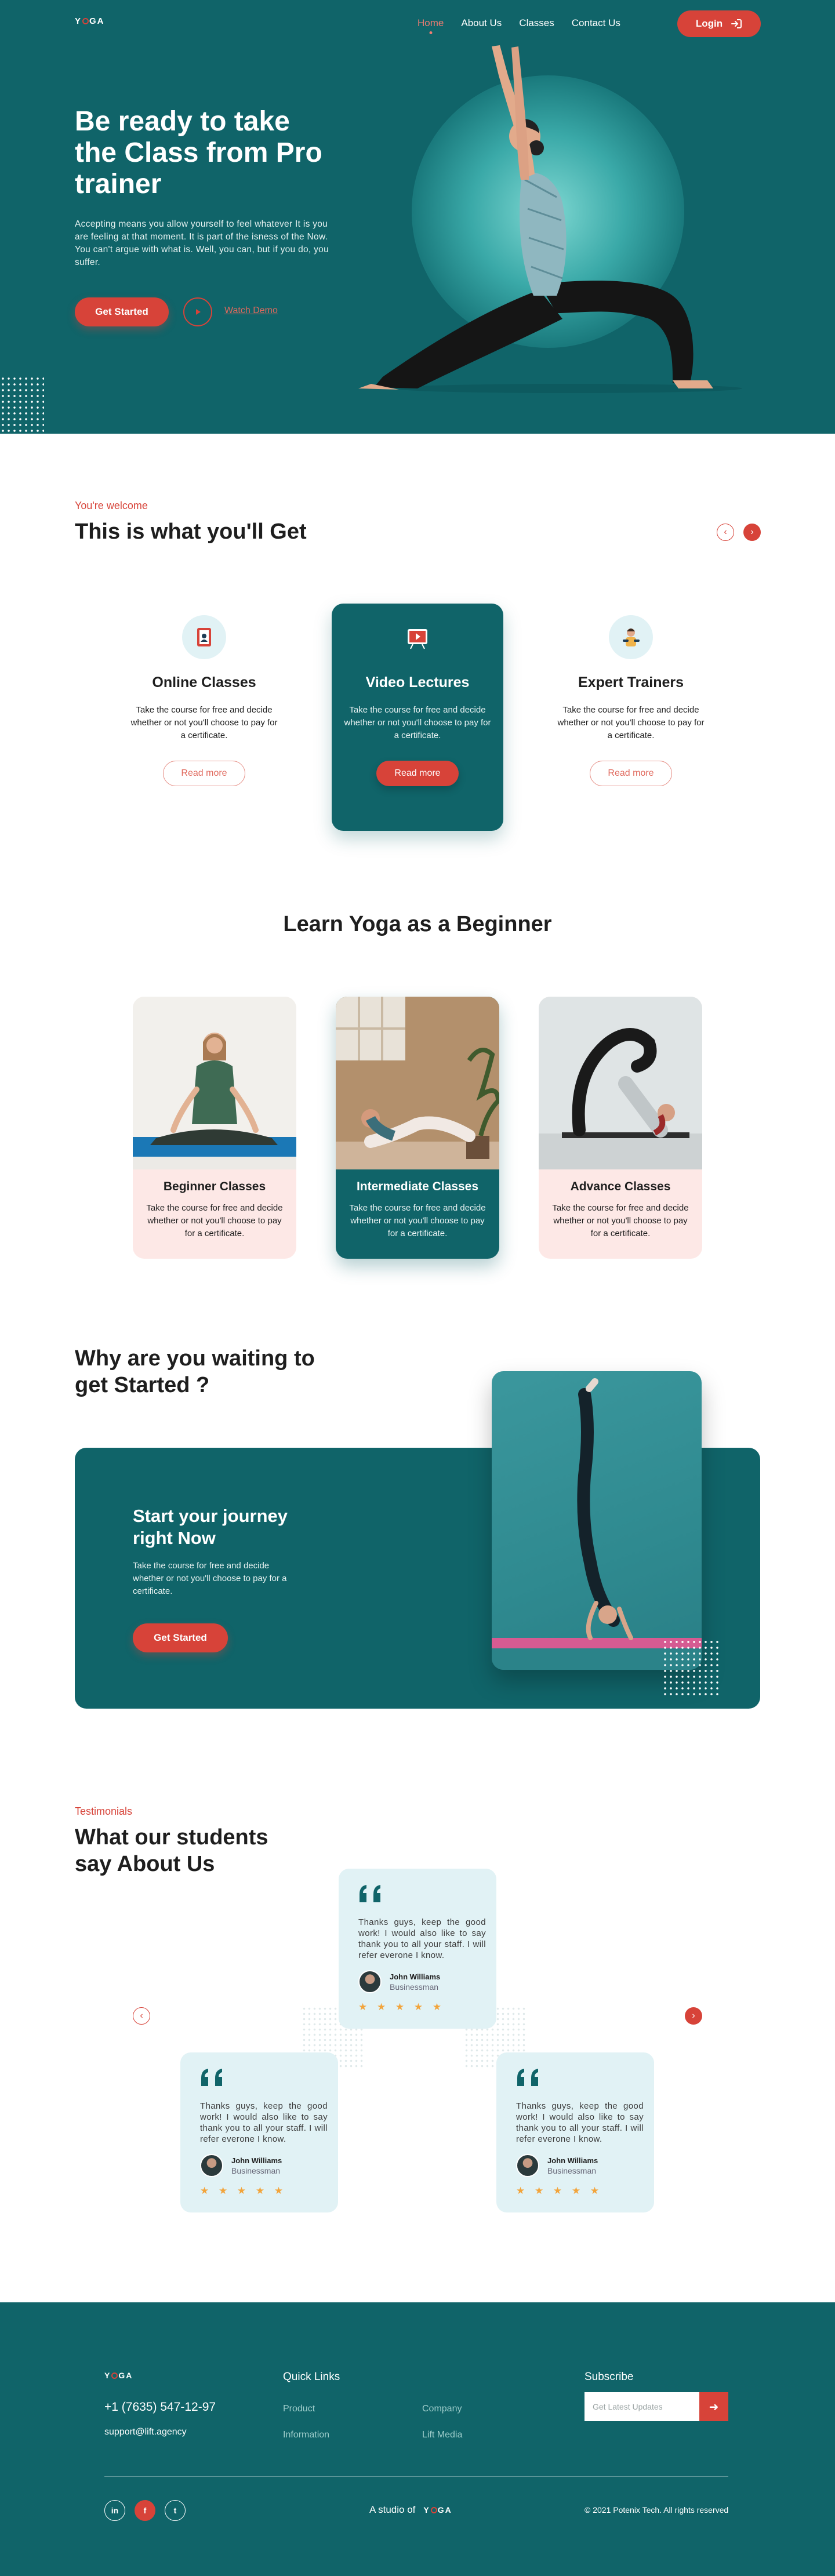  What do you see at coordinates (211, 1527) in the screenshot?
I see `cta-title: Start your journey right Now` at bounding box center [211, 1527].